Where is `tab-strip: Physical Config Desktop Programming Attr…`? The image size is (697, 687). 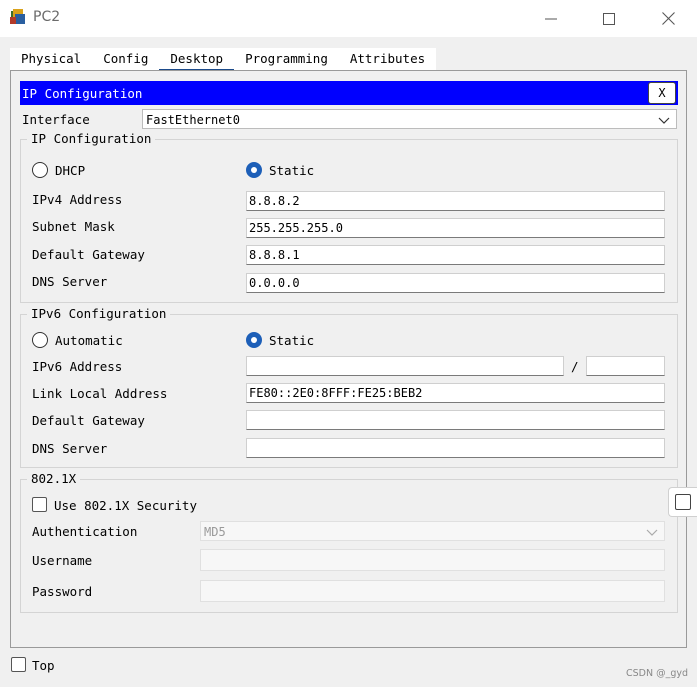 tab-strip: Physical Config Desktop Programming Attr… is located at coordinates (223, 60).